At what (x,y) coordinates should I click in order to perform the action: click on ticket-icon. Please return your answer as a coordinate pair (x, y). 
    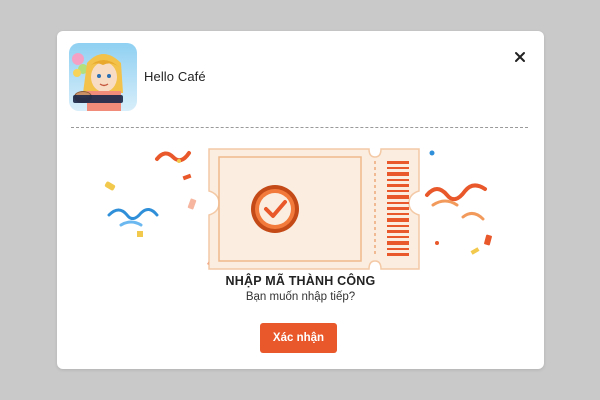
    Looking at the image, I should click on (314, 209).